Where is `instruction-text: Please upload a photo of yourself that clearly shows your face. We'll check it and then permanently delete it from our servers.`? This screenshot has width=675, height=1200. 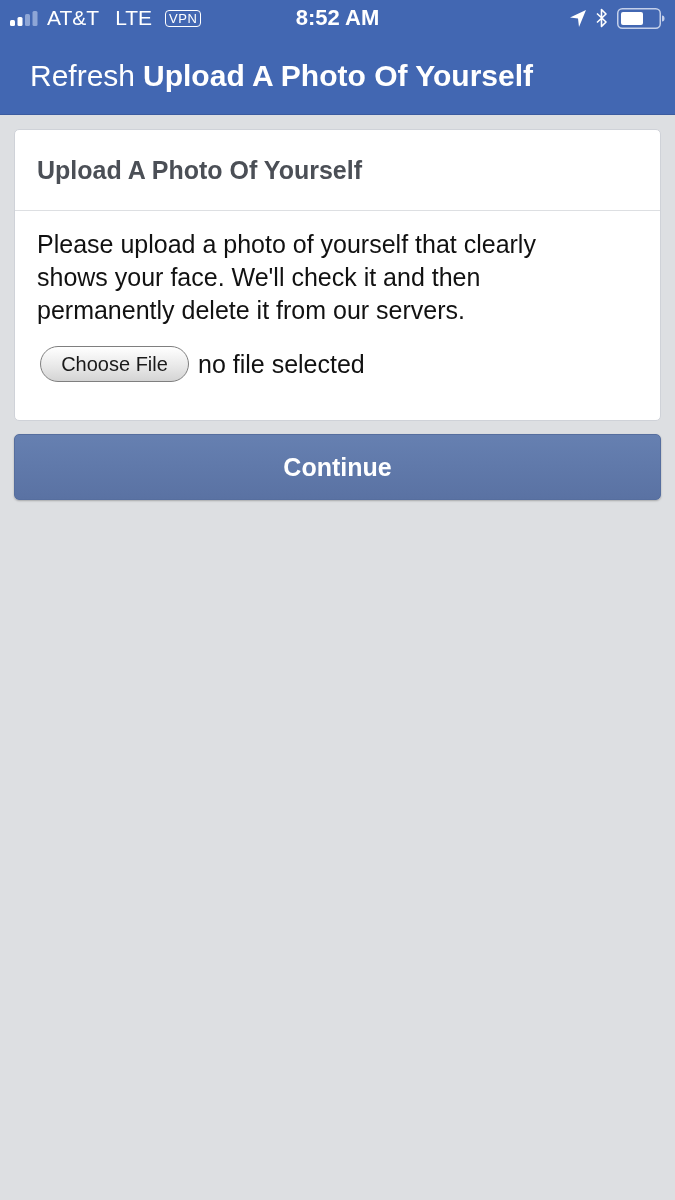
instruction-text: Please upload a photo of yourself that clearly shows your face. We'll check it and then permanently delete it from our servers. is located at coordinates (287, 277).